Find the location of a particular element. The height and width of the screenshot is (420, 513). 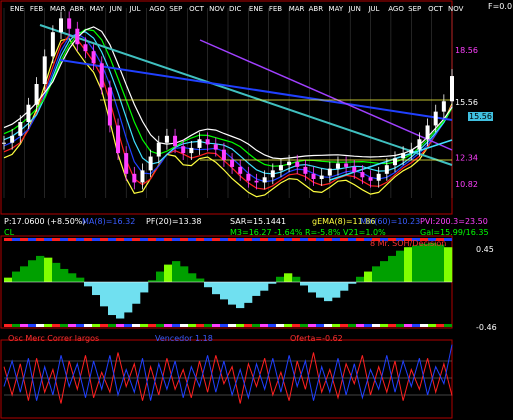

min-readout: Min(60)=10.23 is located at coordinates (390, 221).